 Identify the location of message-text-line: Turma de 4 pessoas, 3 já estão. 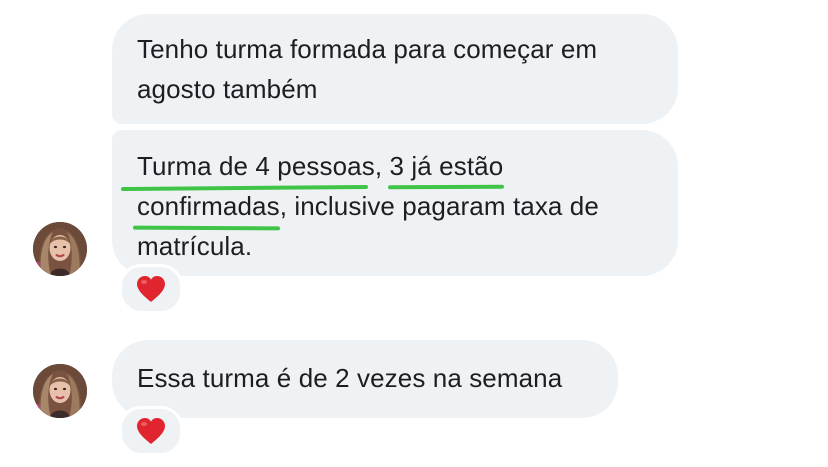
(395, 166).